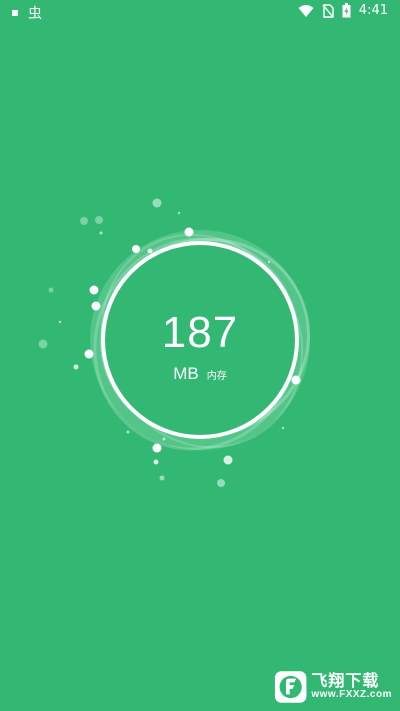 The width and height of the screenshot is (400, 711). I want to click on watermark: 飞翔下载 www.FXXZ.com, so click(333, 687).